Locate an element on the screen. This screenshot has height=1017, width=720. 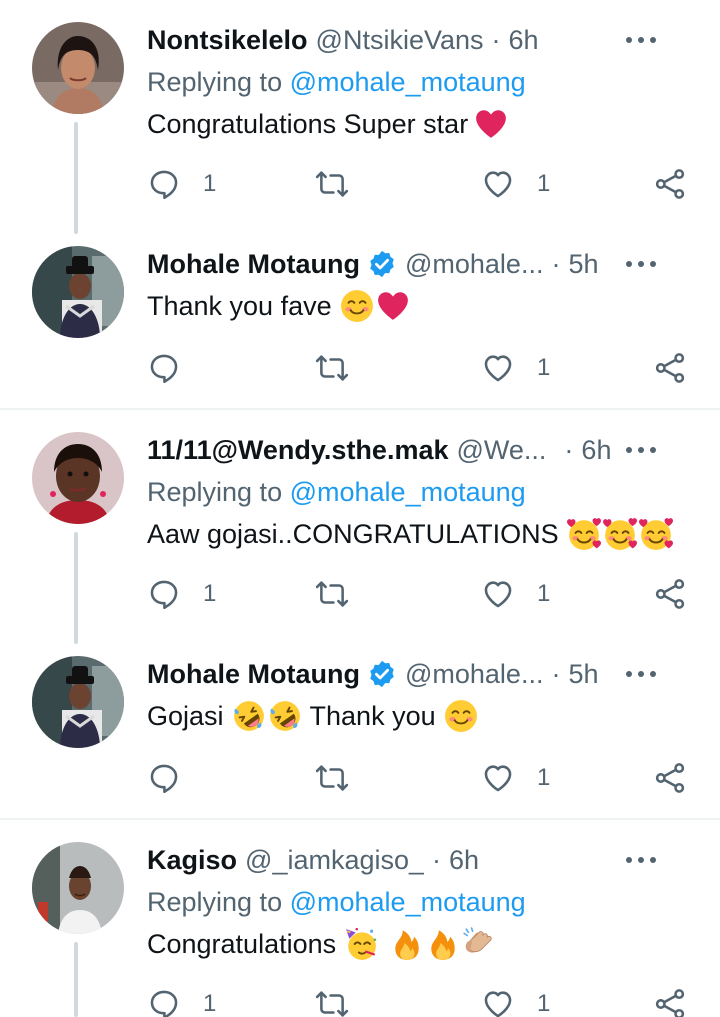
display-name: Kagiso is located at coordinates (192, 860).